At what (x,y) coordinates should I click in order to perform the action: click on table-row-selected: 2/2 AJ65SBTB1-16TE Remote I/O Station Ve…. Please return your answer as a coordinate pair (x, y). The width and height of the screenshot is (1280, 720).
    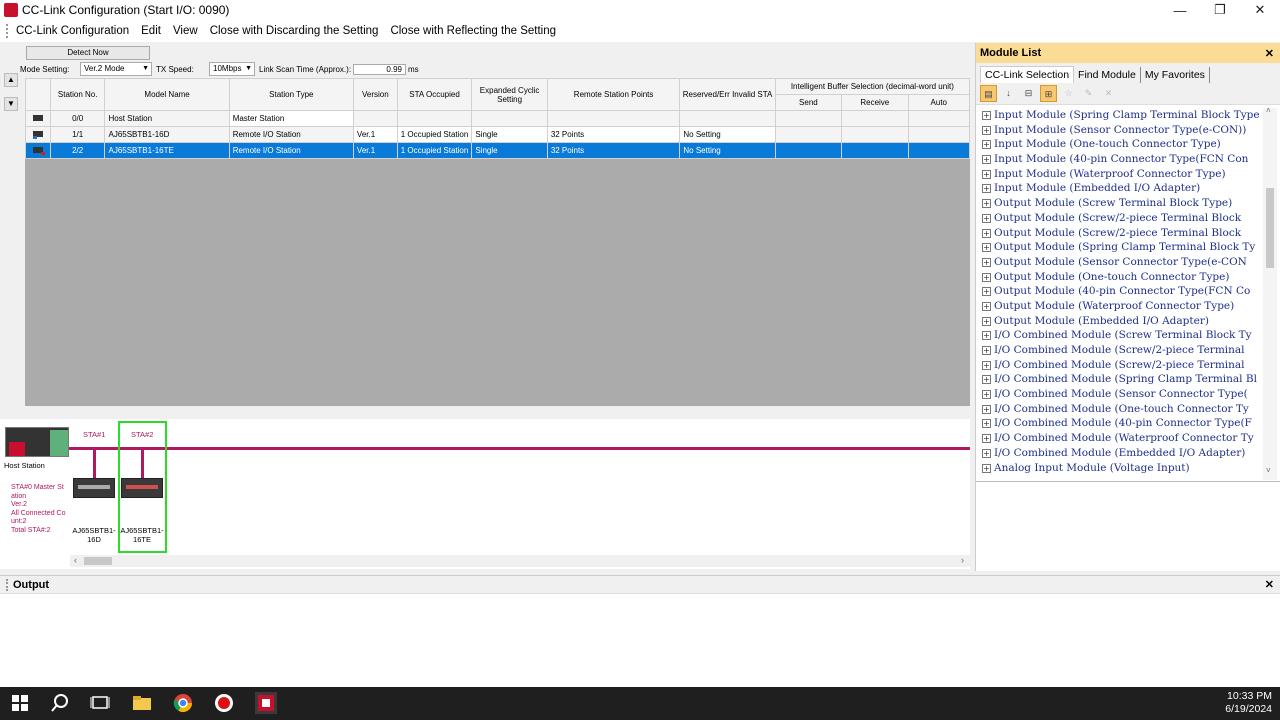
    Looking at the image, I should click on (498, 150).